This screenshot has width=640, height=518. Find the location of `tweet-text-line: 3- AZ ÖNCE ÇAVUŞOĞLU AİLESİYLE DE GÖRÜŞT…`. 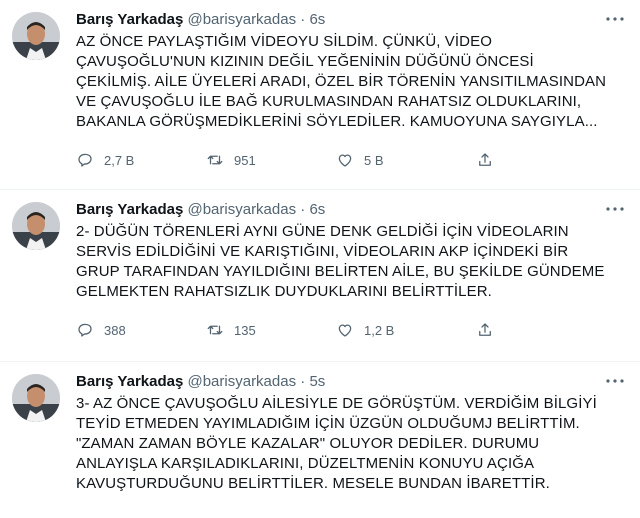

tweet-text-line: 3- AZ ÖNCE ÇAVUŞOĞLU AİLESİYLE DE GÖRÜŞT… is located at coordinates (336, 403).